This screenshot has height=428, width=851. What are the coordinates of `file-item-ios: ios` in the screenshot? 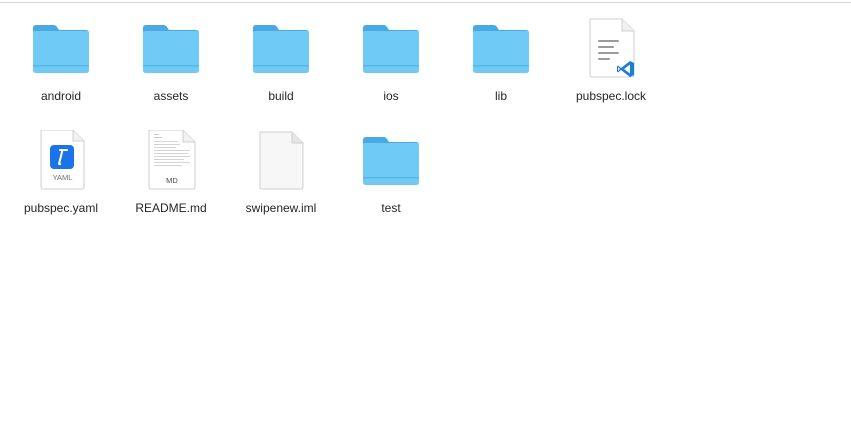 It's located at (391, 70).